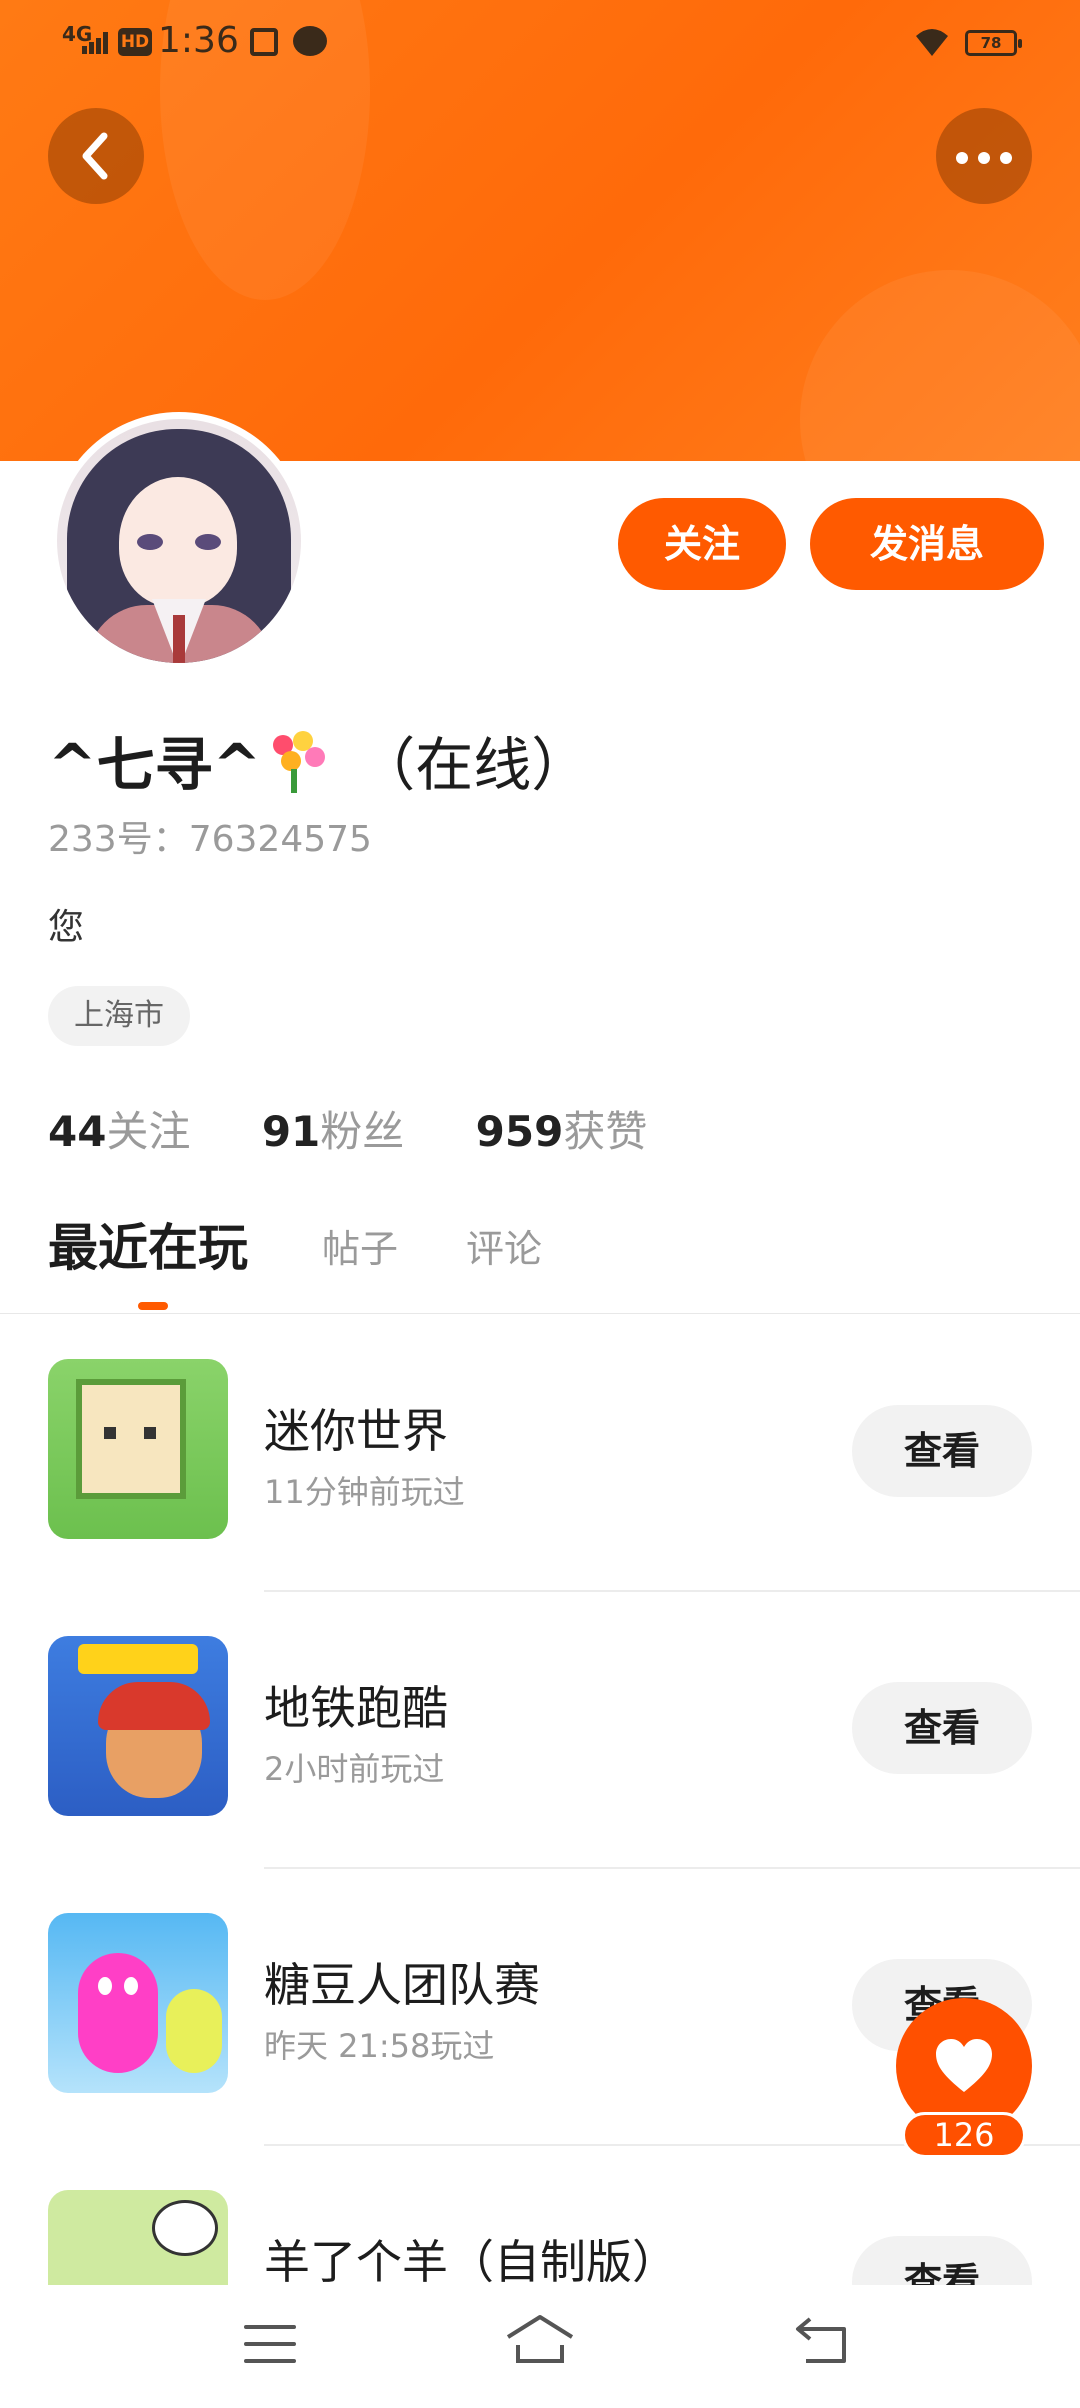 The height and width of the screenshot is (2408, 1080). What do you see at coordinates (66, 927) in the screenshot?
I see `user-bio: 您` at bounding box center [66, 927].